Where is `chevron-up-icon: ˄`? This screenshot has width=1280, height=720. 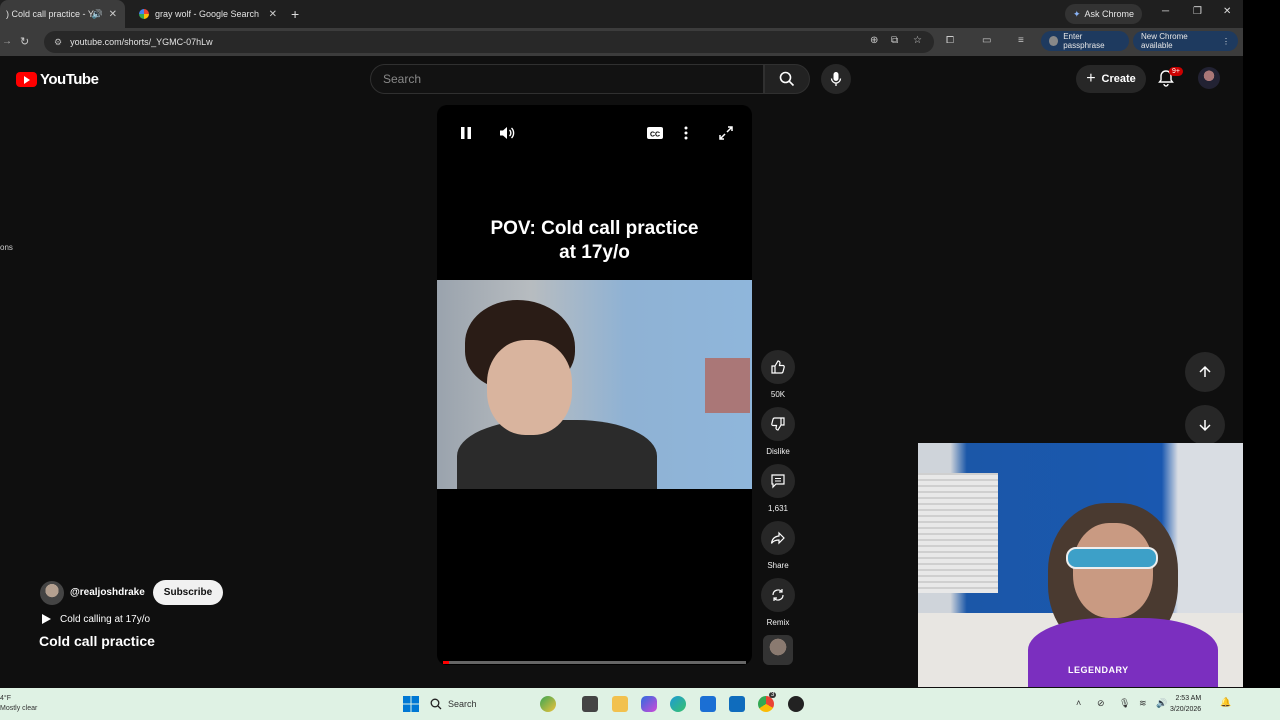 chevron-up-icon: ˄ is located at coordinates (1078, 703).